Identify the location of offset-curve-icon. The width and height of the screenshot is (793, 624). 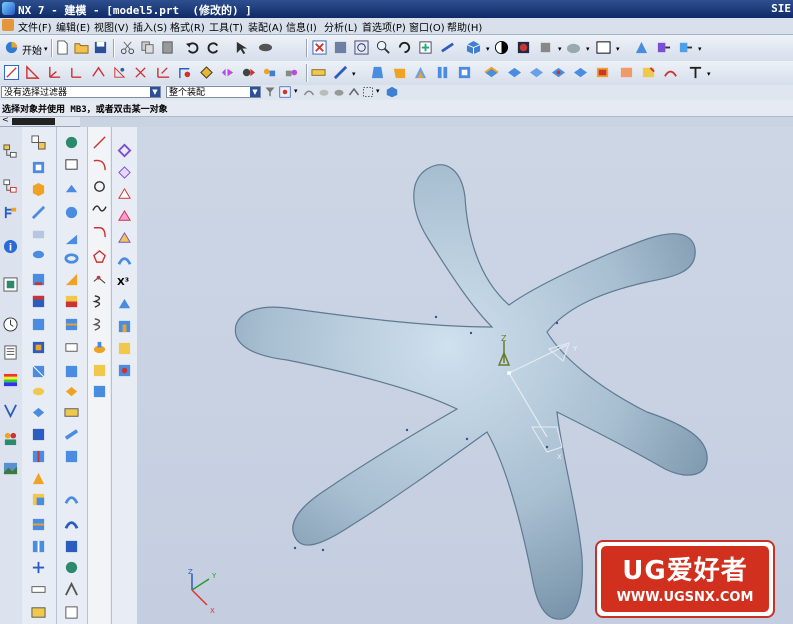
(99, 370).